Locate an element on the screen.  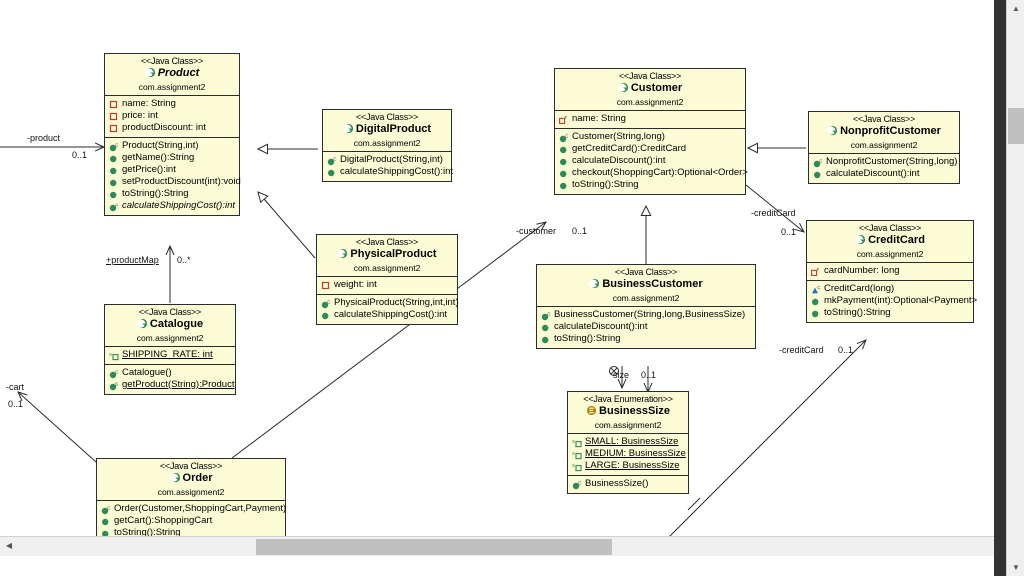
method-row: C Order(Customer,ShoppingCart,Payment) is located at coordinates (193, 509).